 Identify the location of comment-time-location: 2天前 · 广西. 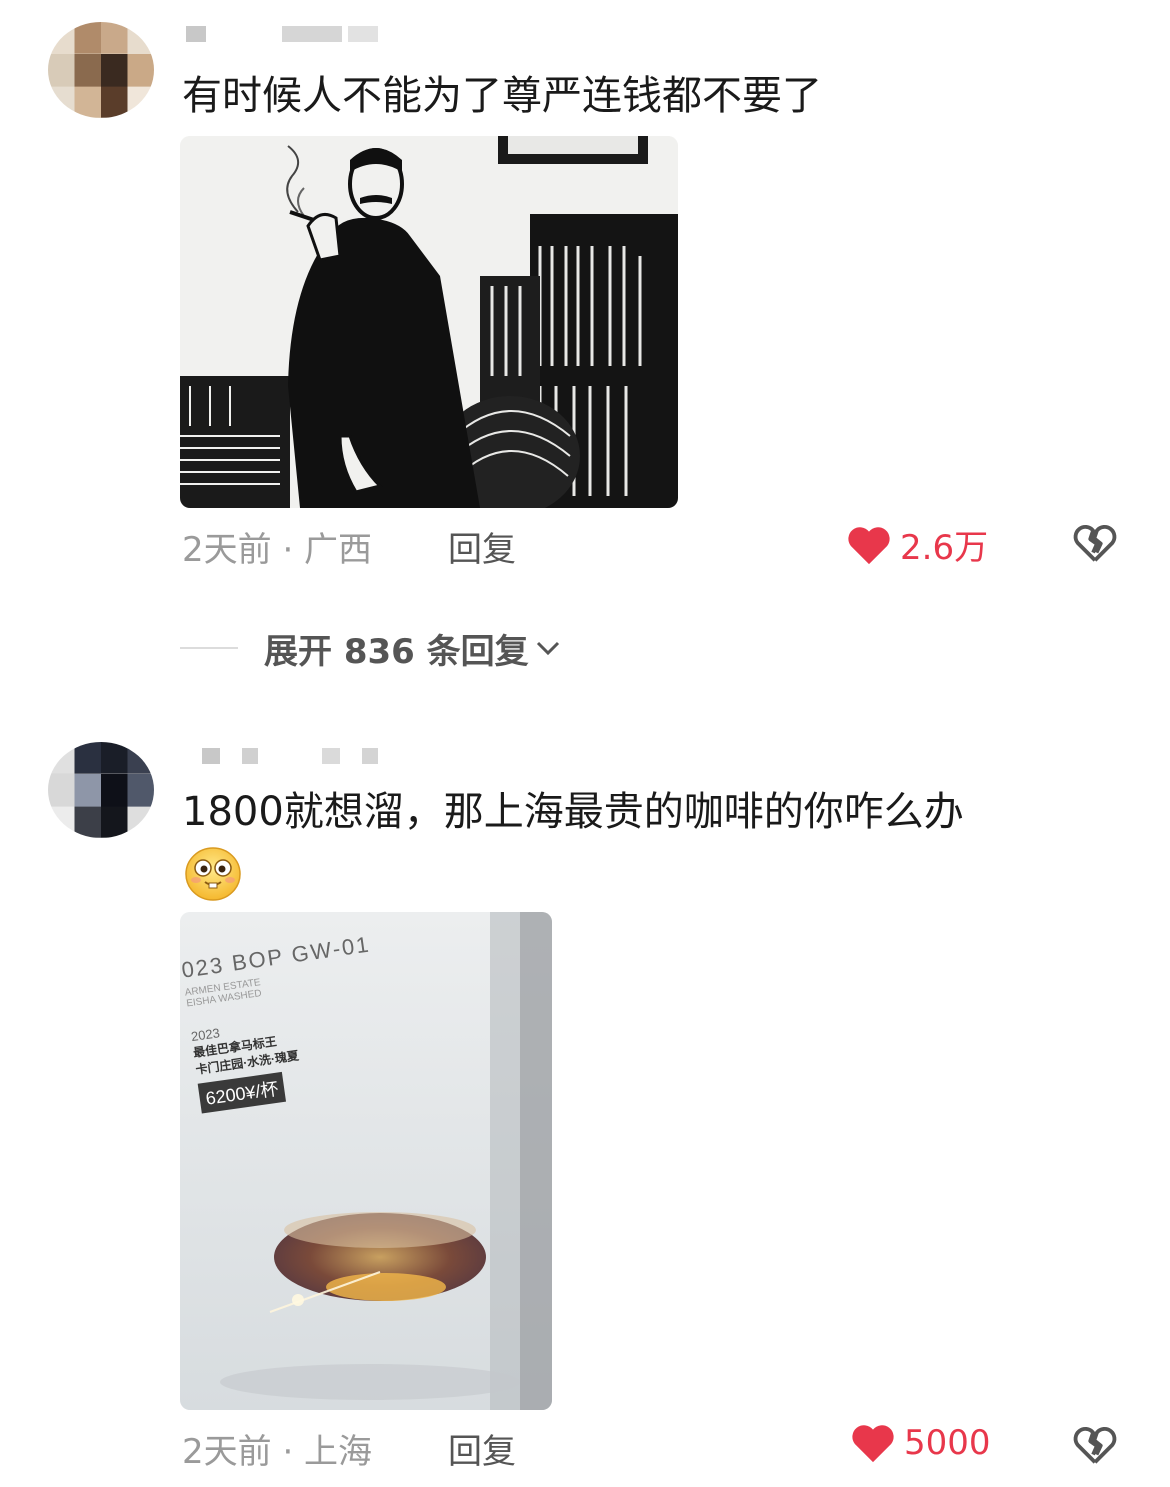
(277, 550).